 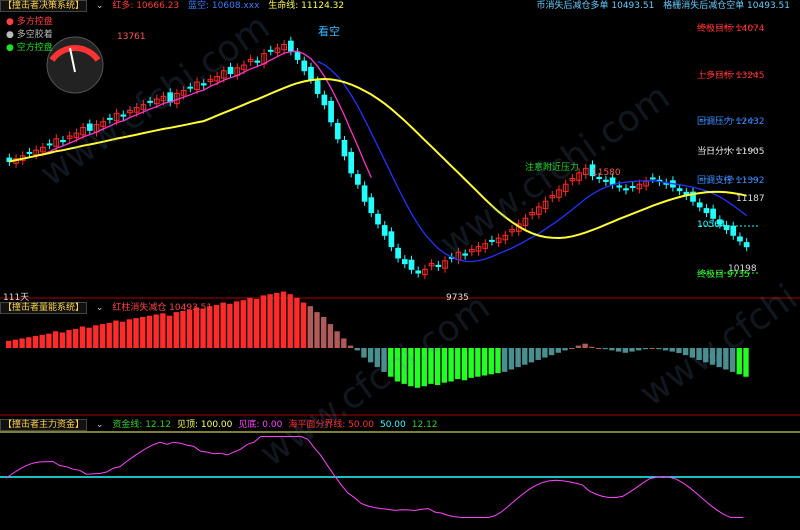 What do you see at coordinates (44, 308) in the screenshot?
I see `mid-panel-title: 【撞击者量能系统】` at bounding box center [44, 308].